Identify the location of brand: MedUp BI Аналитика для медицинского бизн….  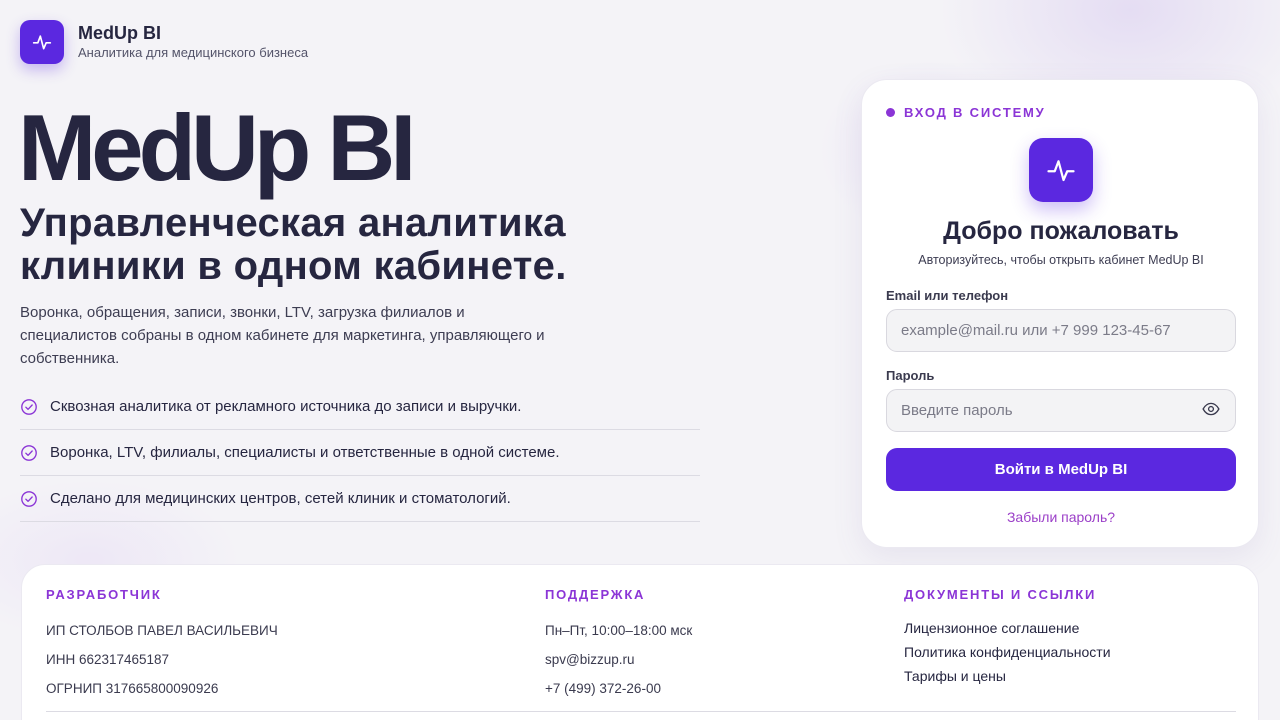
(164, 42).